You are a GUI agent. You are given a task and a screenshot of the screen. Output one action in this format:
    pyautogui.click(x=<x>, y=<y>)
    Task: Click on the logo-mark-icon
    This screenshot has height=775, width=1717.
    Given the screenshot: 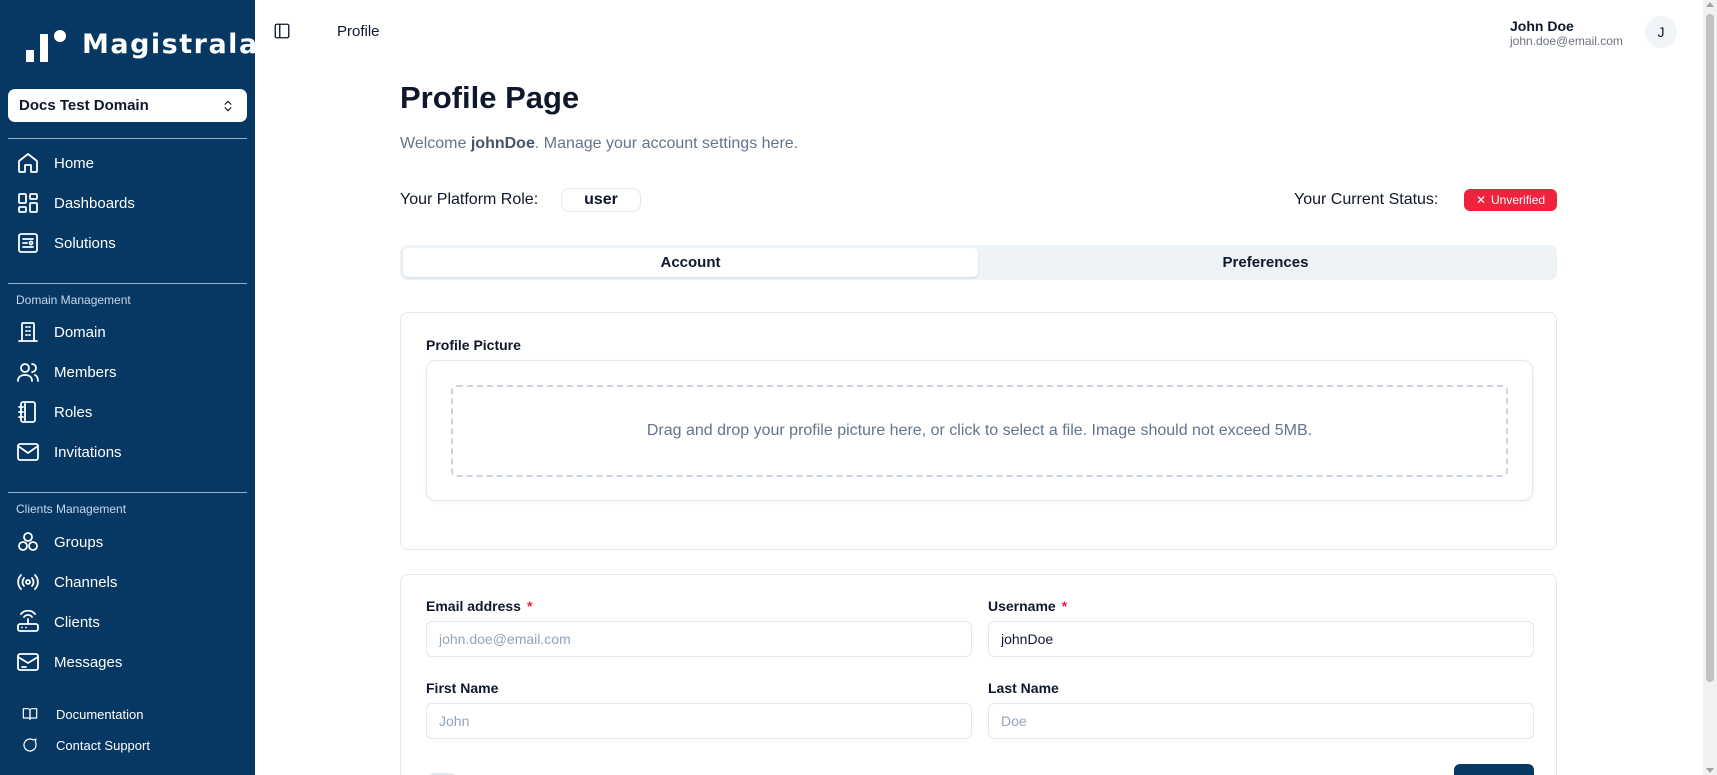 What is the action you would take?
    pyautogui.click(x=49, y=44)
    